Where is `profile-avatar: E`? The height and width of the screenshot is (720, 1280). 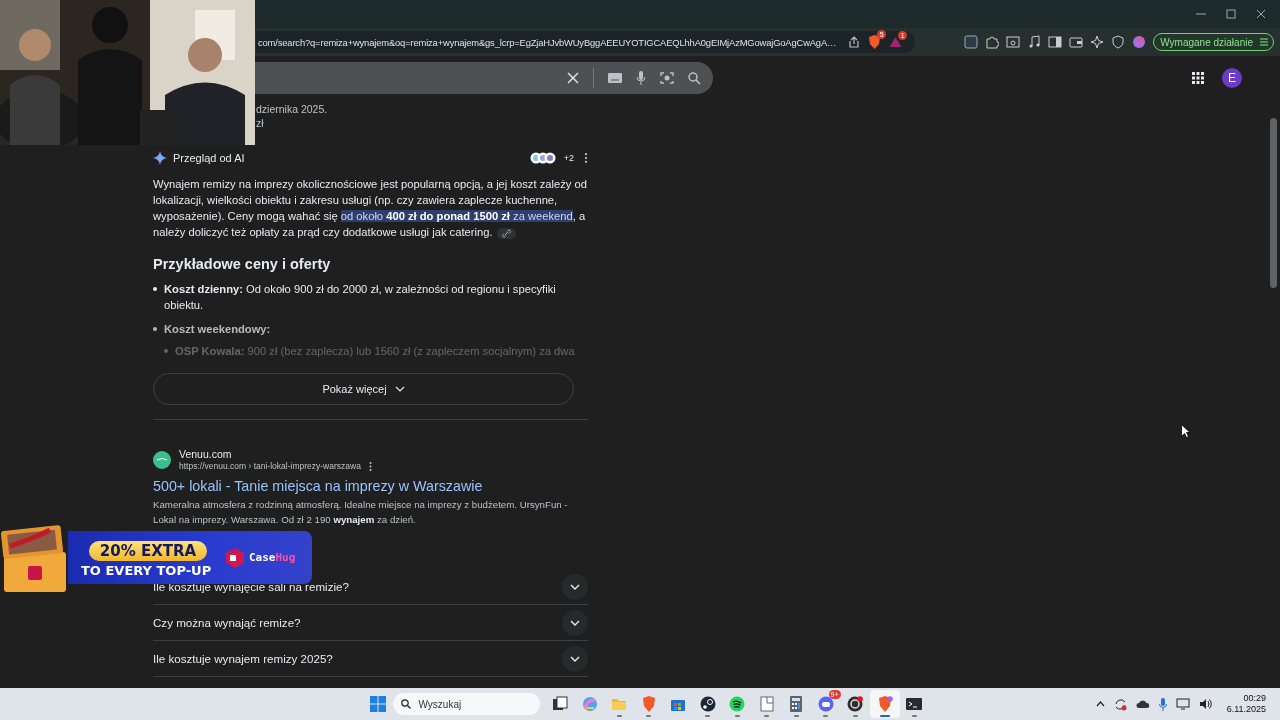
profile-avatar: E is located at coordinates (1232, 78).